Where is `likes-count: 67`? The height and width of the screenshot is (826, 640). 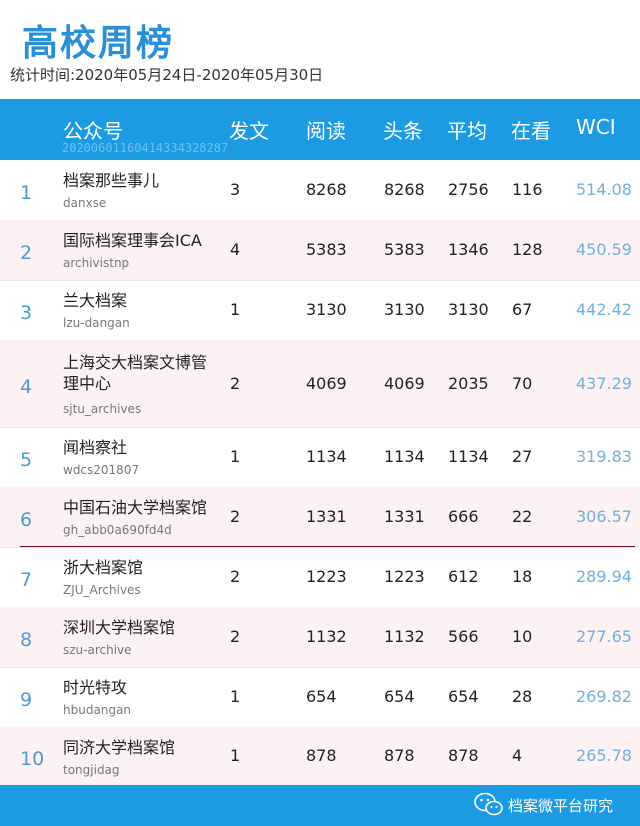
likes-count: 67 is located at coordinates (522, 309).